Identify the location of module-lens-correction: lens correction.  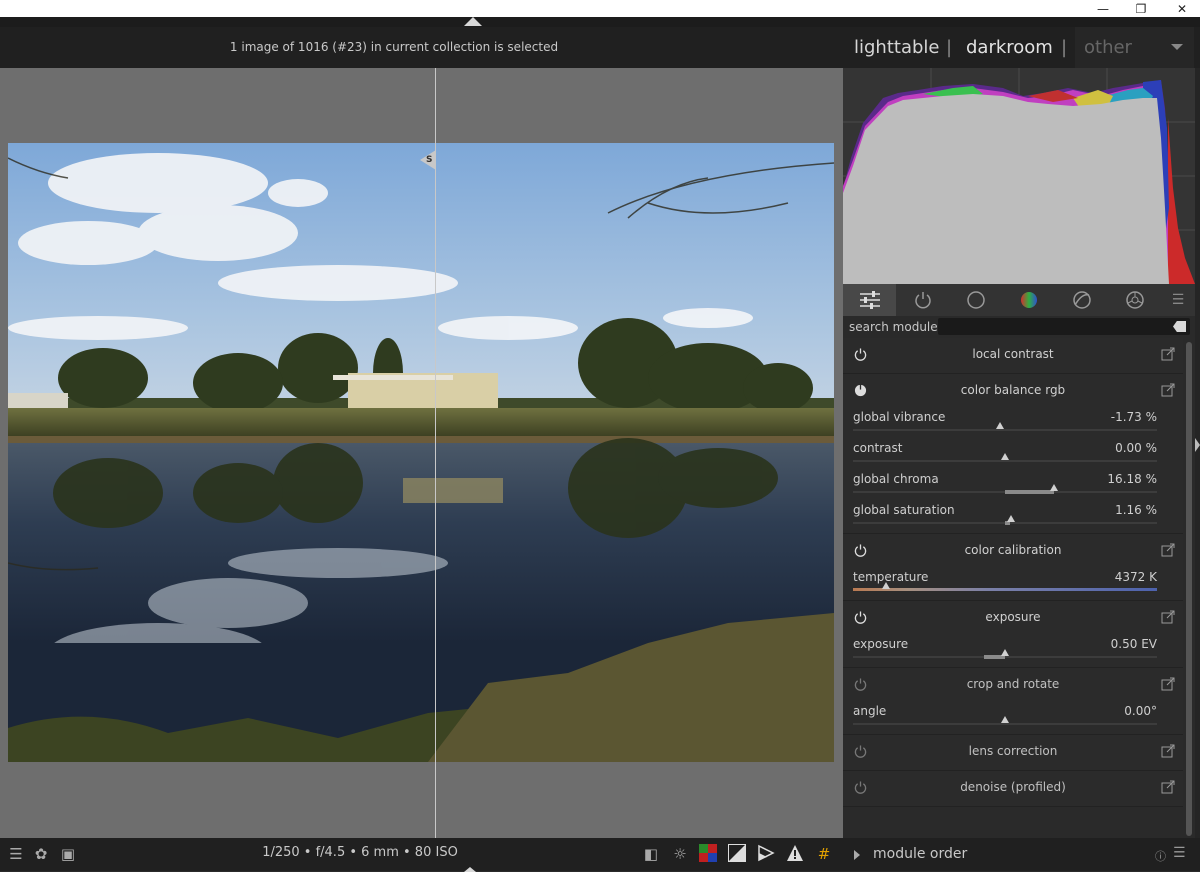
(1013, 753).